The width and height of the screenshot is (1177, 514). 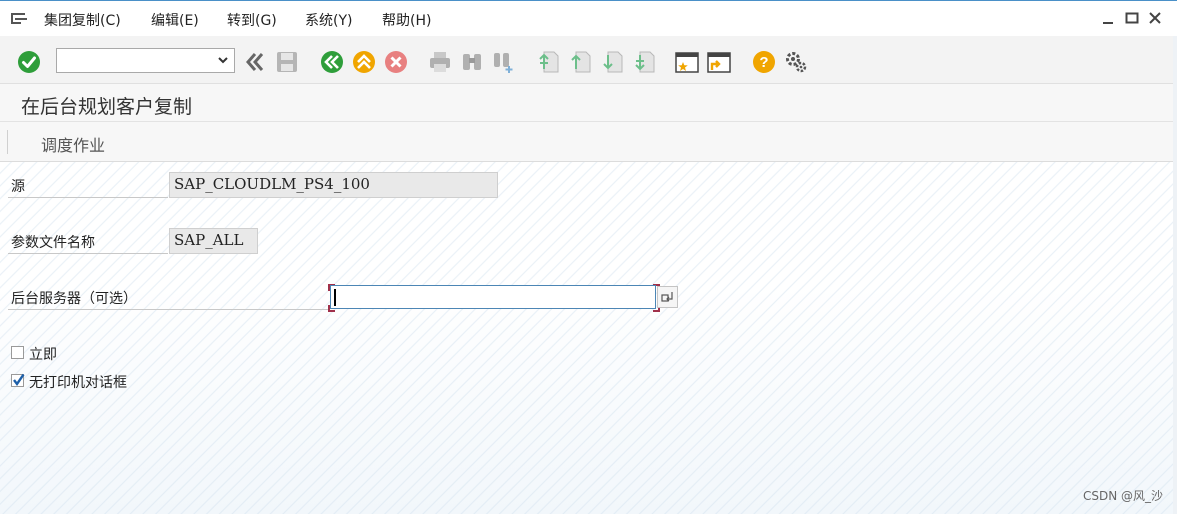 I want to click on source-label: 源, so click(x=18, y=187).